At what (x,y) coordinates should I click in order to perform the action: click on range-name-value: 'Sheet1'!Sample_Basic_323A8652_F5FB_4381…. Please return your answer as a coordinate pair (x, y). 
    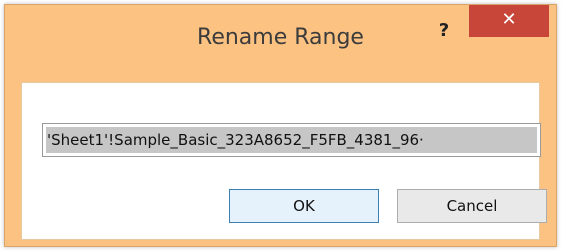
    Looking at the image, I should click on (291, 140).